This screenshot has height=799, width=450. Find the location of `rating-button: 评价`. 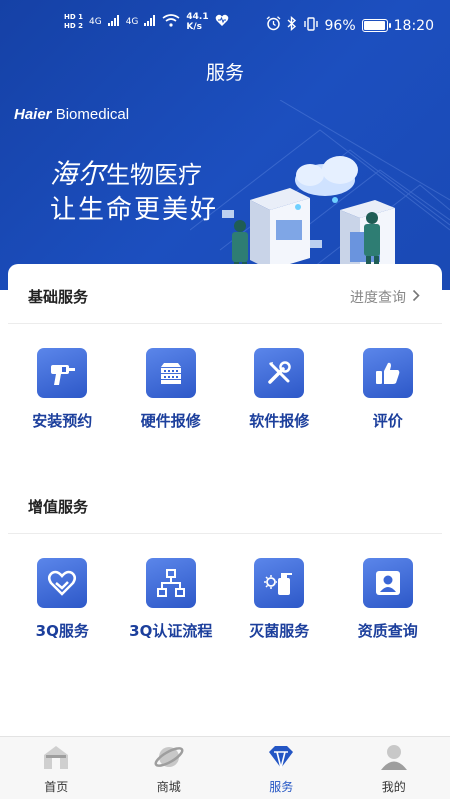

rating-button: 评价 is located at coordinates (388, 389).